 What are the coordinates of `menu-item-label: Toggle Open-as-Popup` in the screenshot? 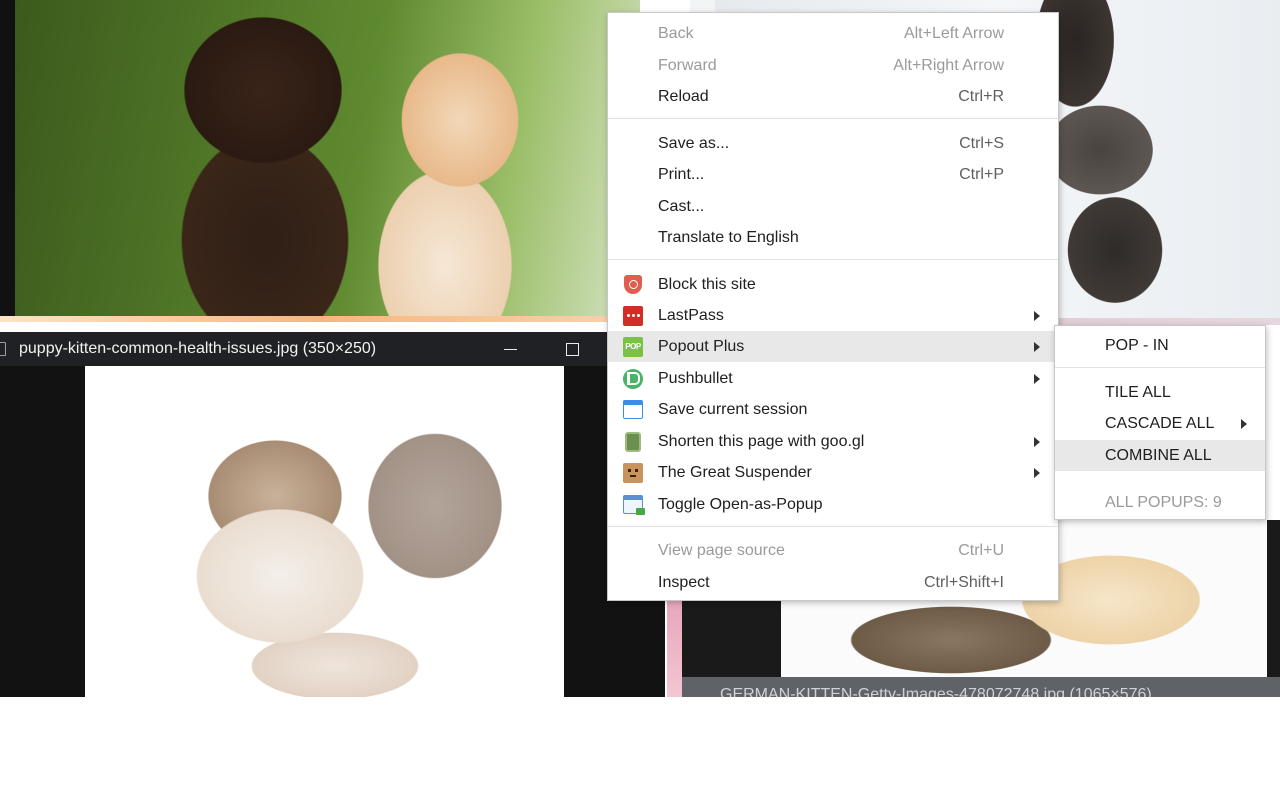 It's located at (740, 504).